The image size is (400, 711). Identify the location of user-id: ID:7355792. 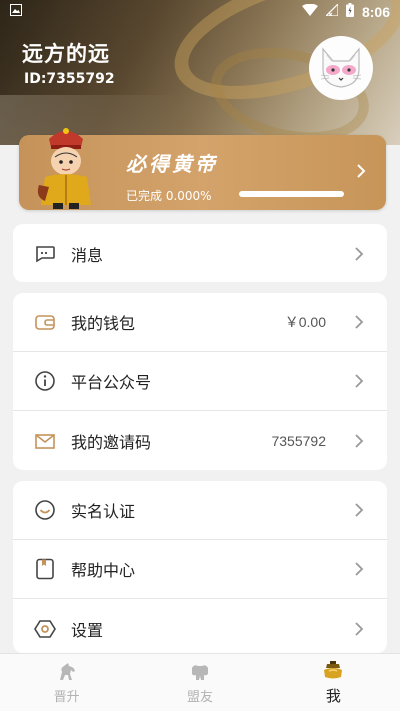
(69, 79).